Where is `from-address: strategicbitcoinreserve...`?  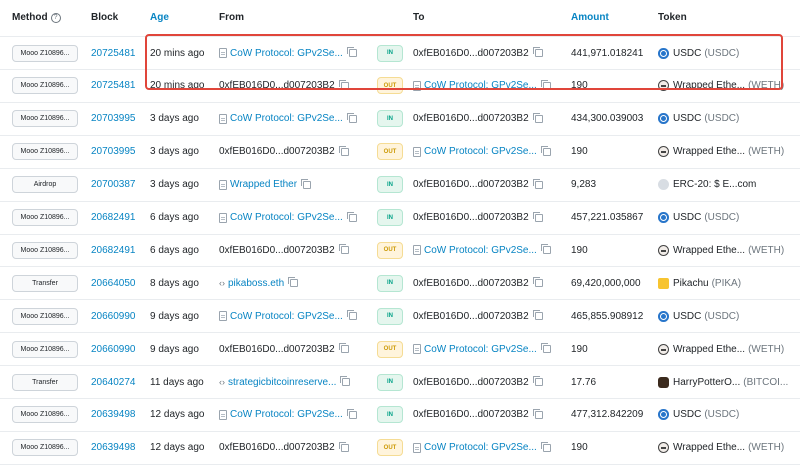 from-address: strategicbitcoinreserve... is located at coordinates (282, 382).